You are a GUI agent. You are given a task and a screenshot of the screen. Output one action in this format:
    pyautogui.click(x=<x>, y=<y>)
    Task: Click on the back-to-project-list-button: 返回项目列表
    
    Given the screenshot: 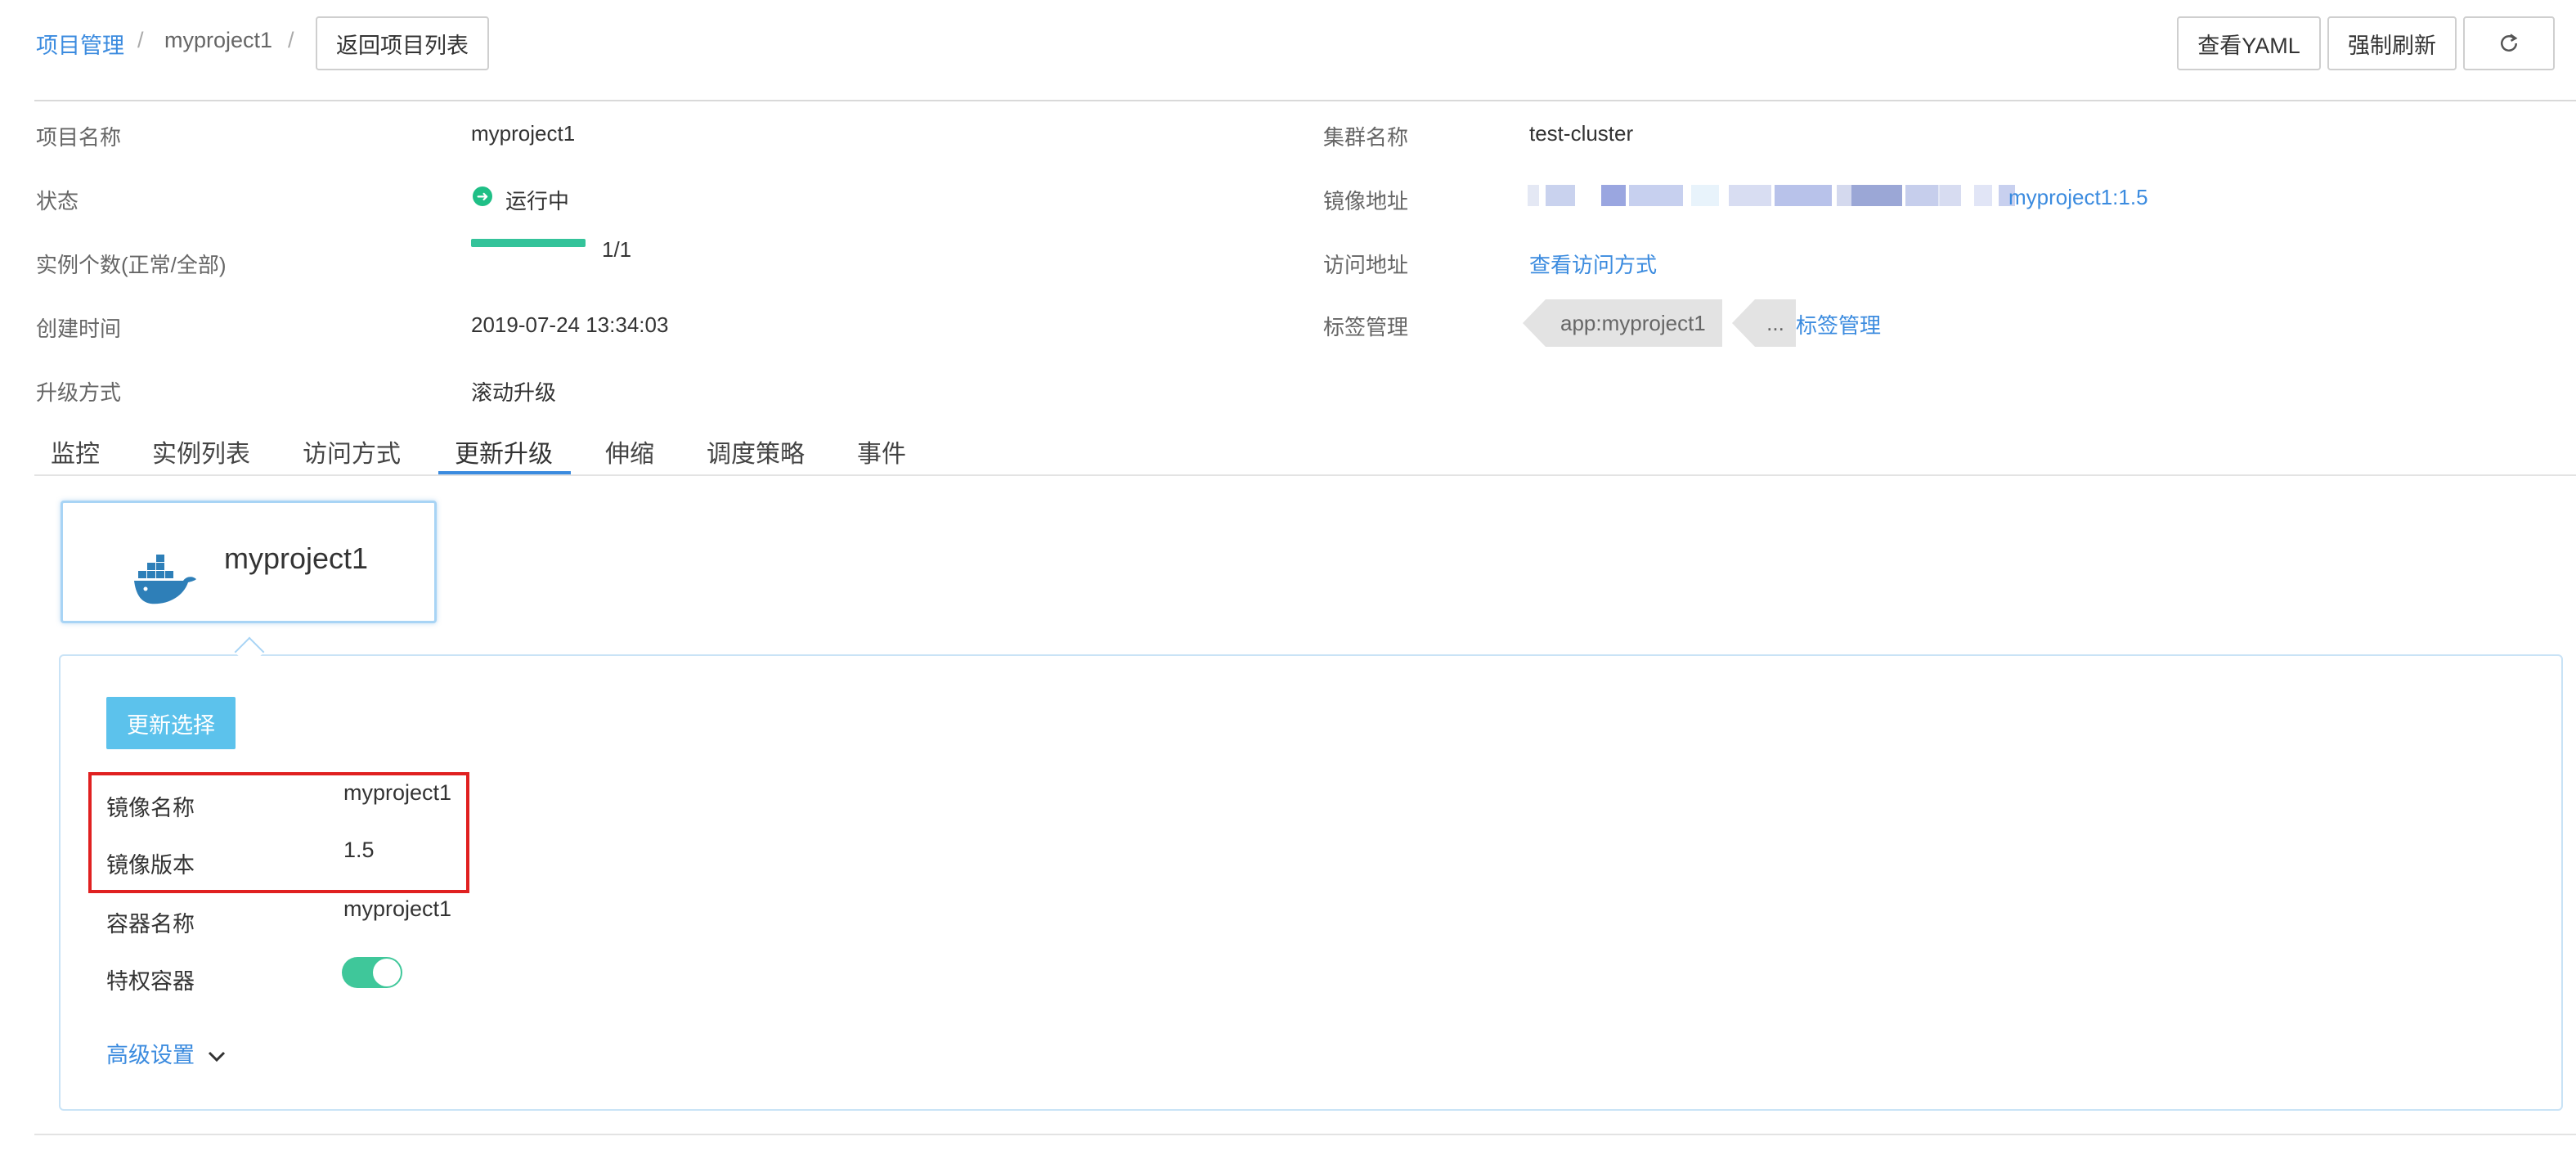 What is the action you would take?
    pyautogui.click(x=402, y=43)
    